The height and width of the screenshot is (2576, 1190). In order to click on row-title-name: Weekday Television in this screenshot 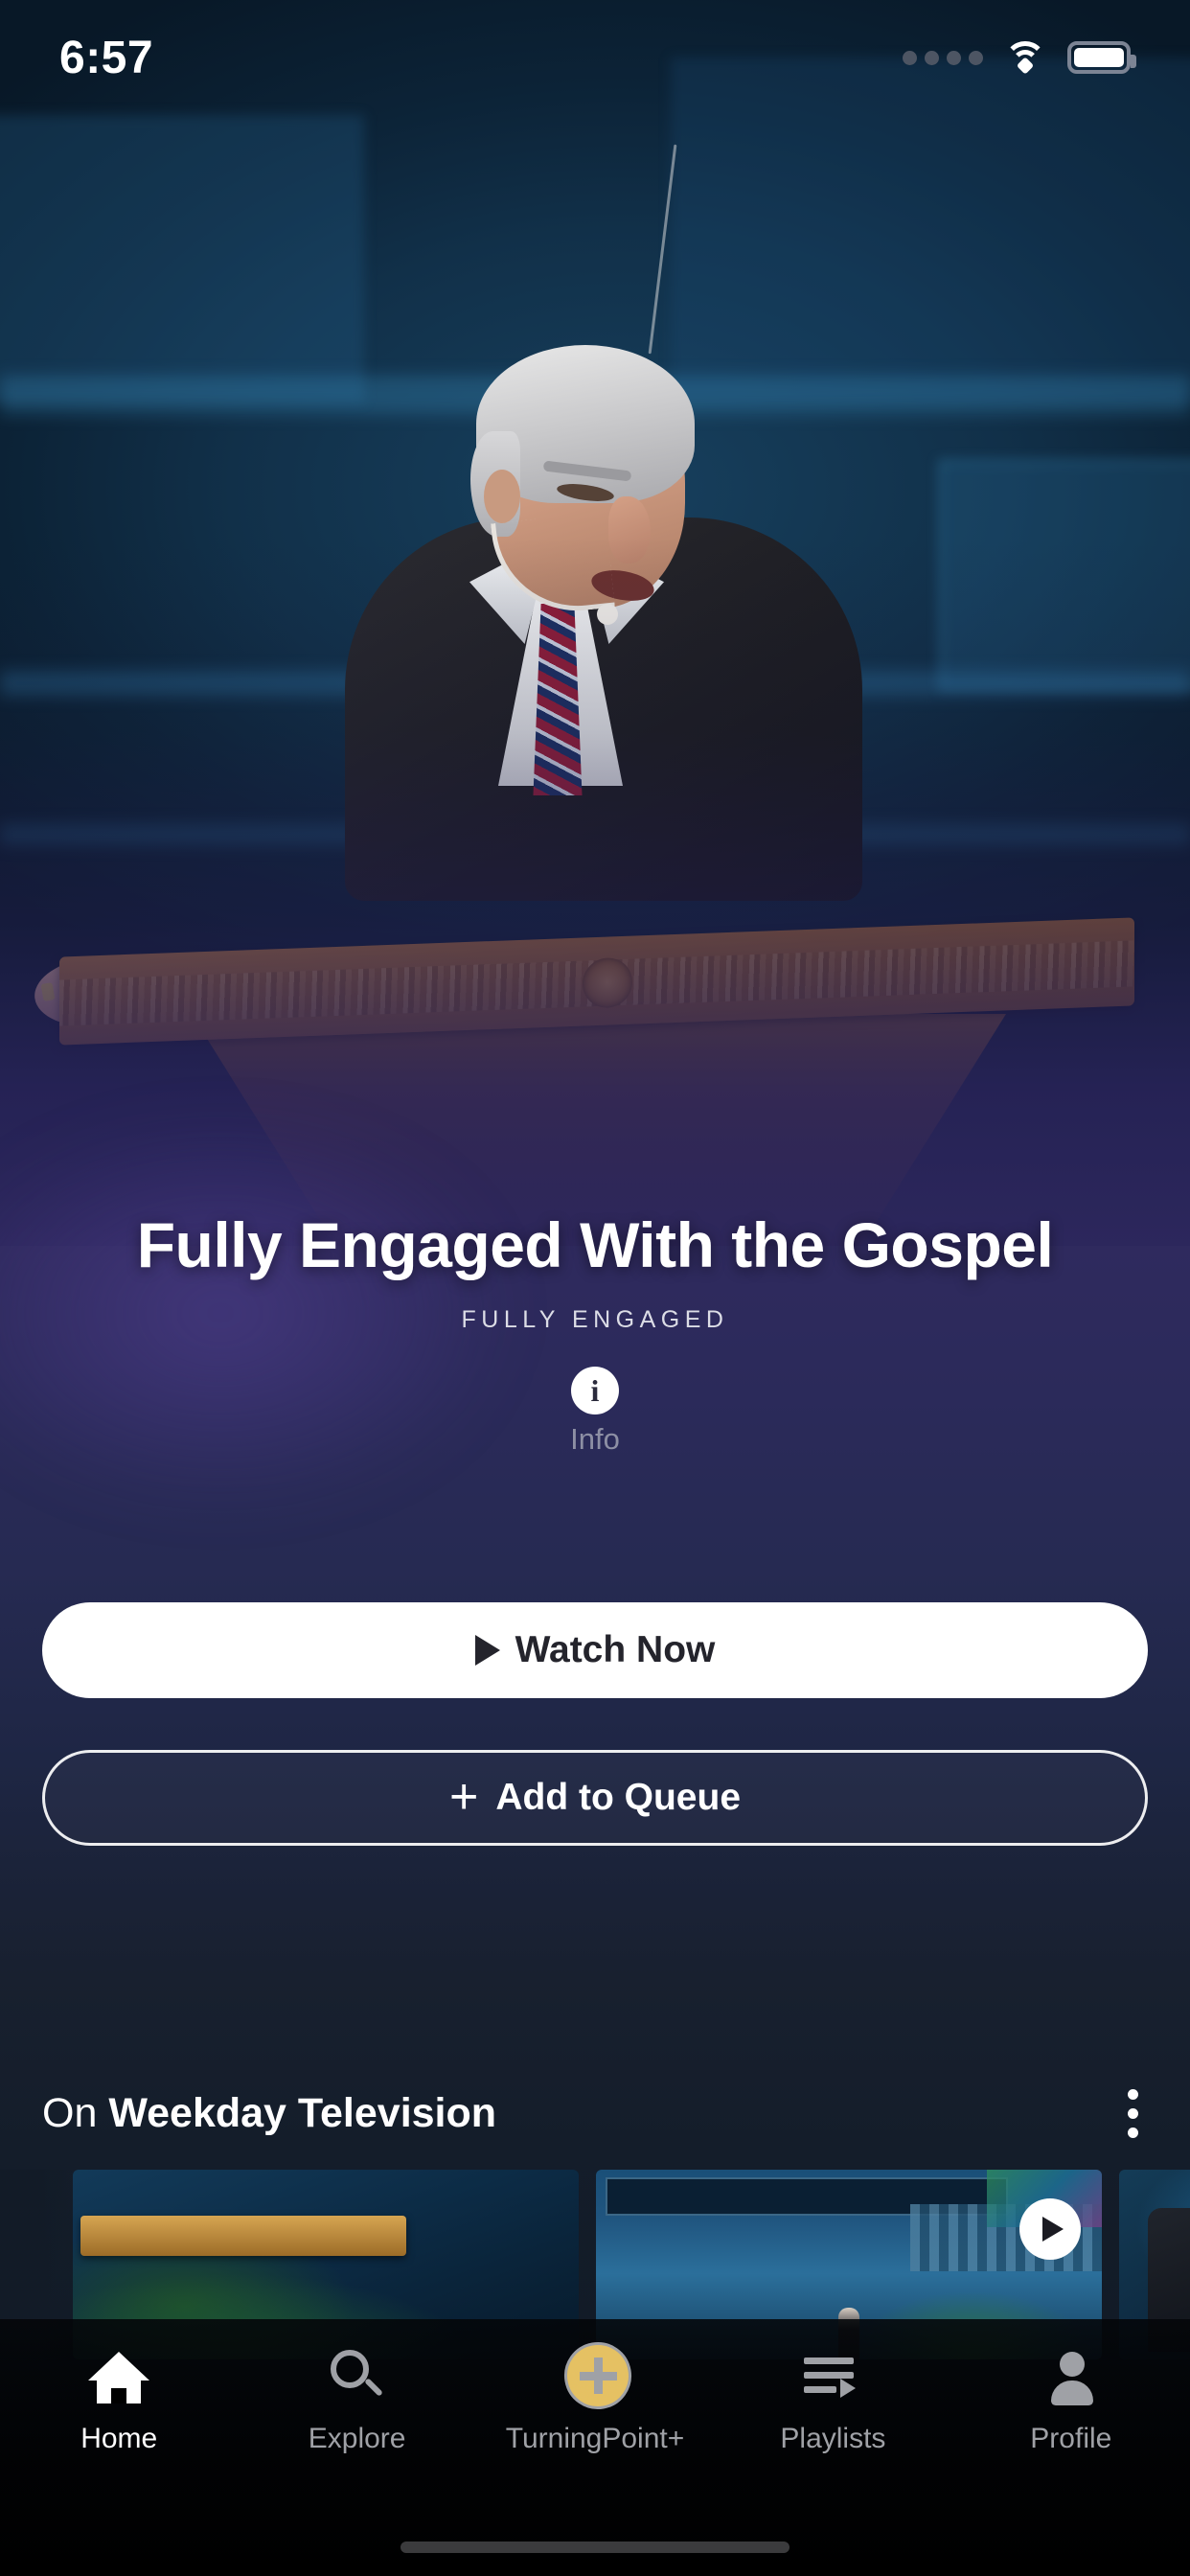, I will do `click(303, 2113)`.